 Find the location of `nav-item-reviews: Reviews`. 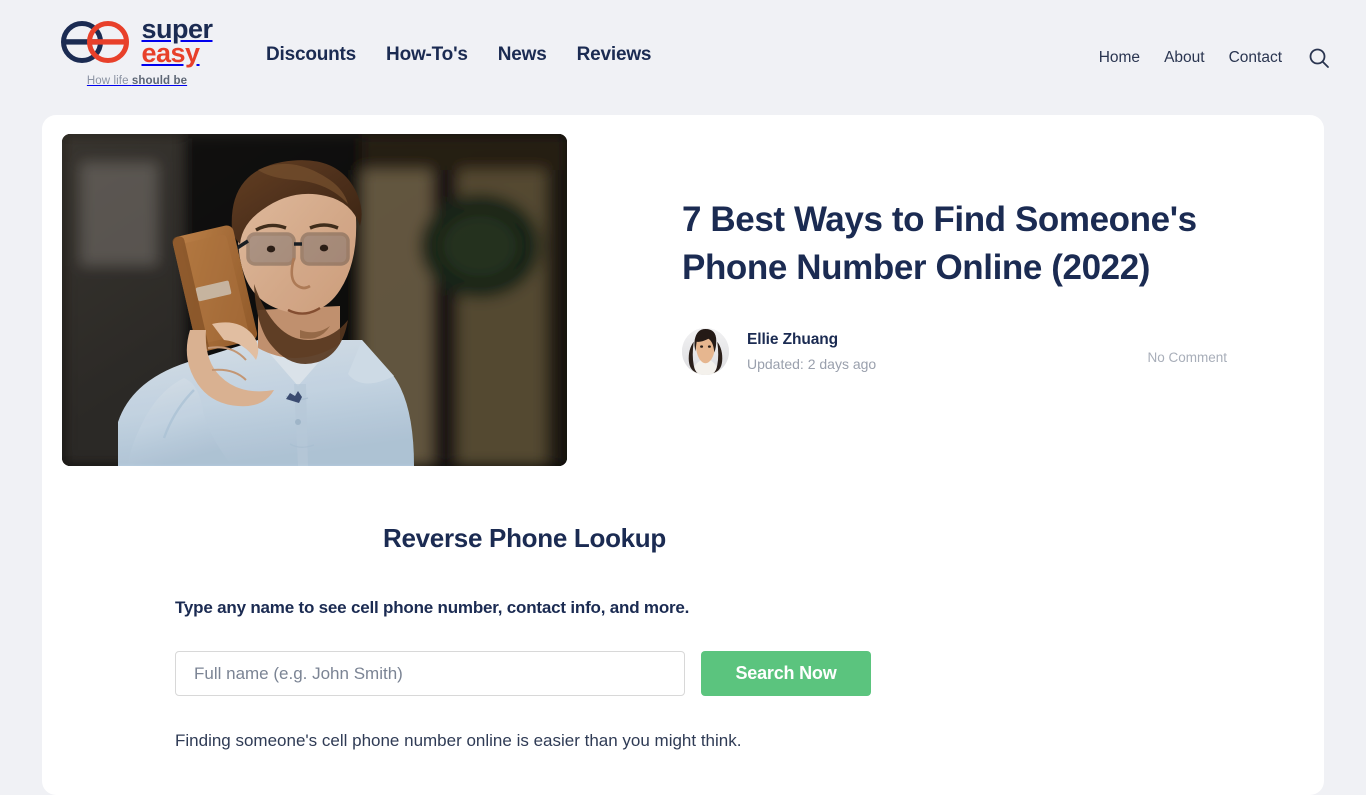

nav-item-reviews: Reviews is located at coordinates (614, 55).